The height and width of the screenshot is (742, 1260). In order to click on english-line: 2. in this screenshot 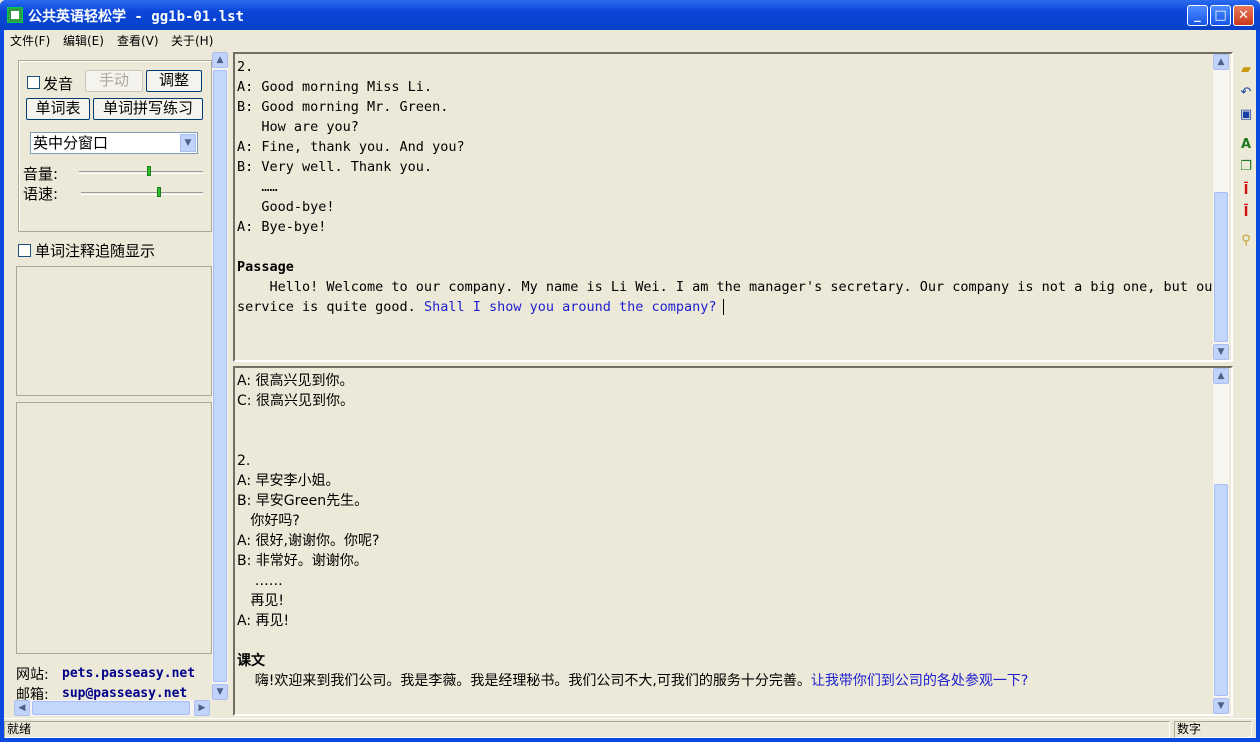, I will do `click(245, 67)`.